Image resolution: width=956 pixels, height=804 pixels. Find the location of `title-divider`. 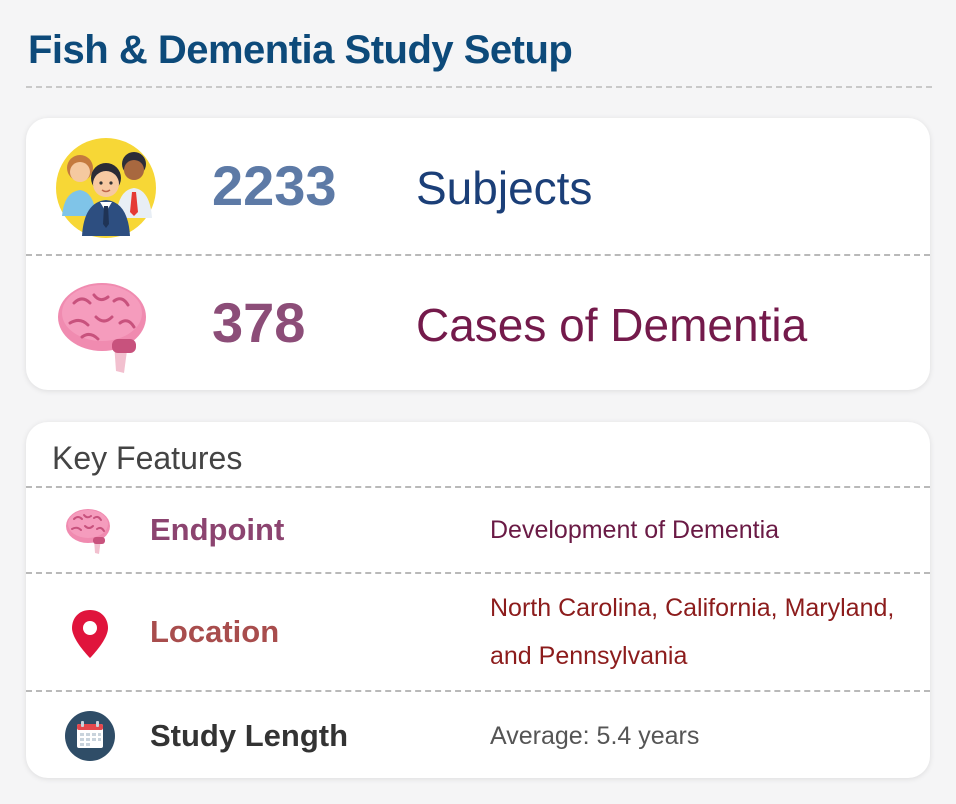

title-divider is located at coordinates (479, 87).